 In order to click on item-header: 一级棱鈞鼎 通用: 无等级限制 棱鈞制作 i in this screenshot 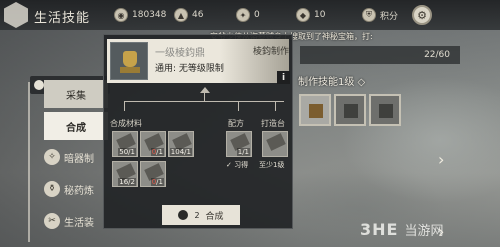, I will do `click(198, 61)`.